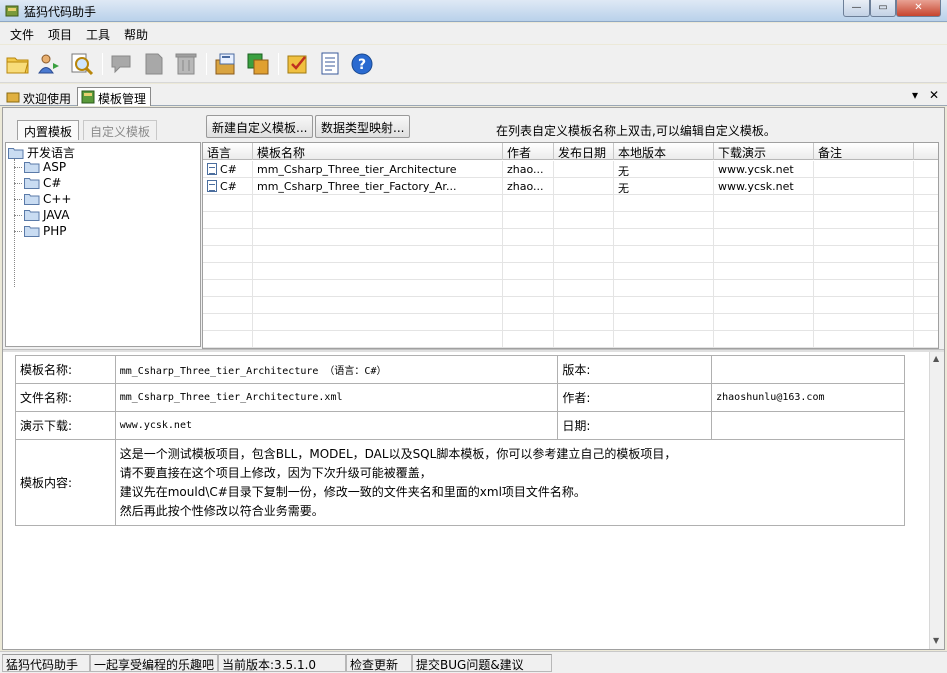  What do you see at coordinates (122, 99) in the screenshot?
I see `tab-label: 模板管理` at bounding box center [122, 99].